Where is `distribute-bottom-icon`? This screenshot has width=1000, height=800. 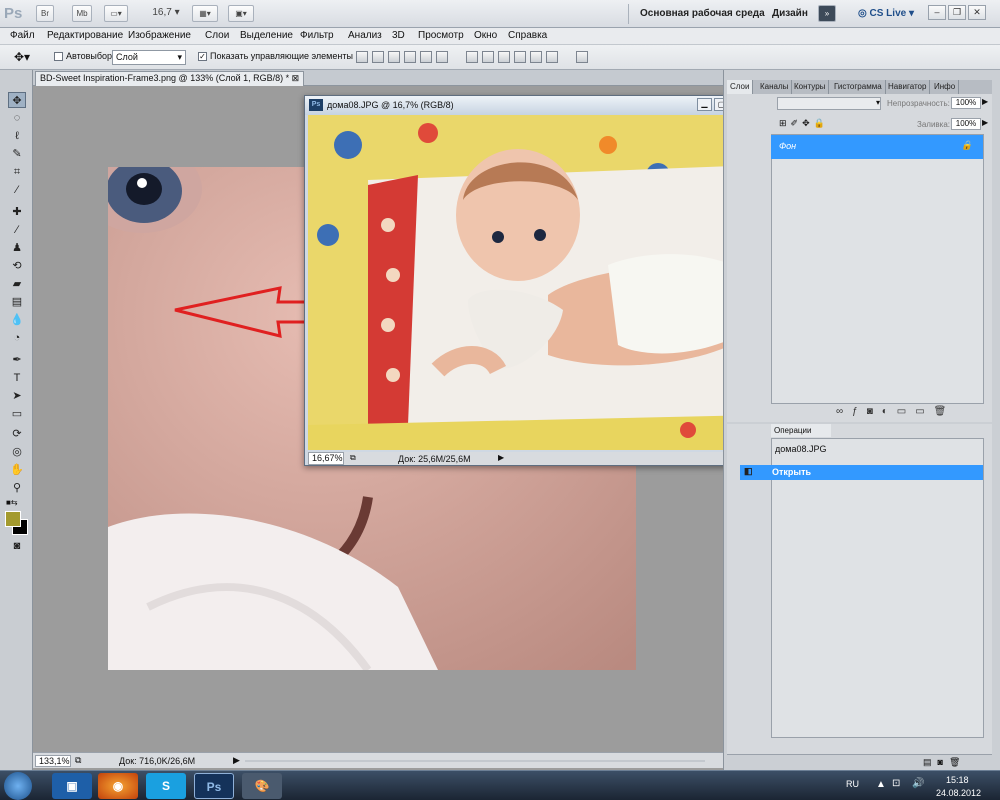
distribute-bottom-icon is located at coordinates (504, 57).